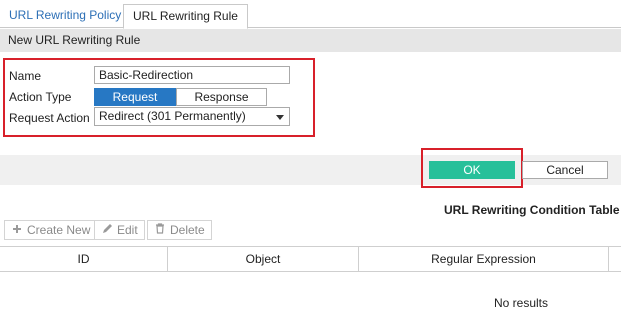  Describe the element at coordinates (135, 104) in the screenshot. I see `request-action-toggle: Request Action` at that location.